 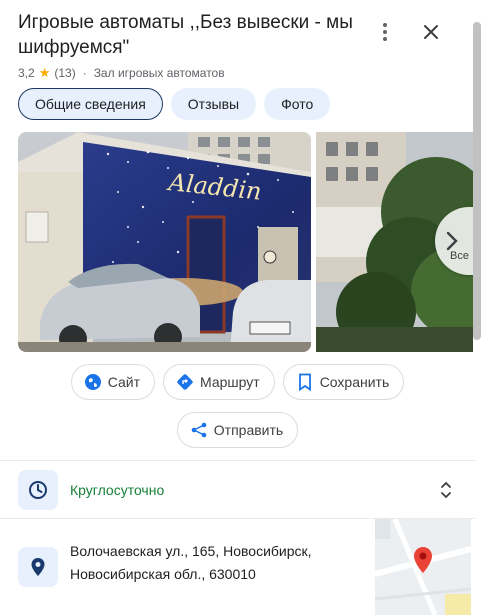 What do you see at coordinates (431, 32) in the screenshot?
I see `close-icon` at bounding box center [431, 32].